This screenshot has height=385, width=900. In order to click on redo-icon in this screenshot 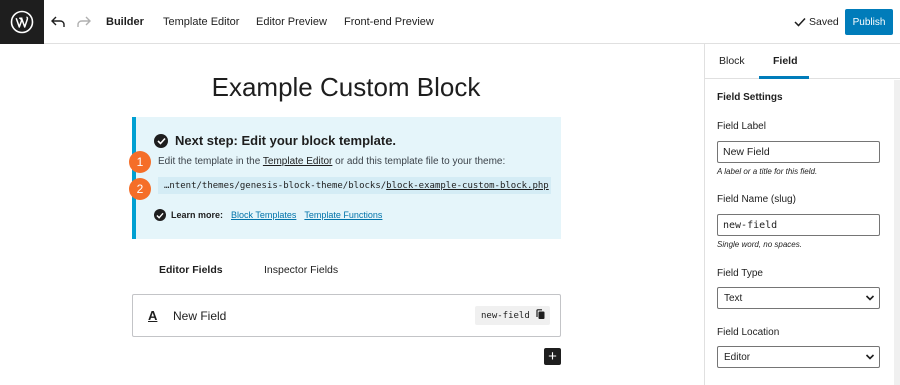, I will do `click(84, 22)`.